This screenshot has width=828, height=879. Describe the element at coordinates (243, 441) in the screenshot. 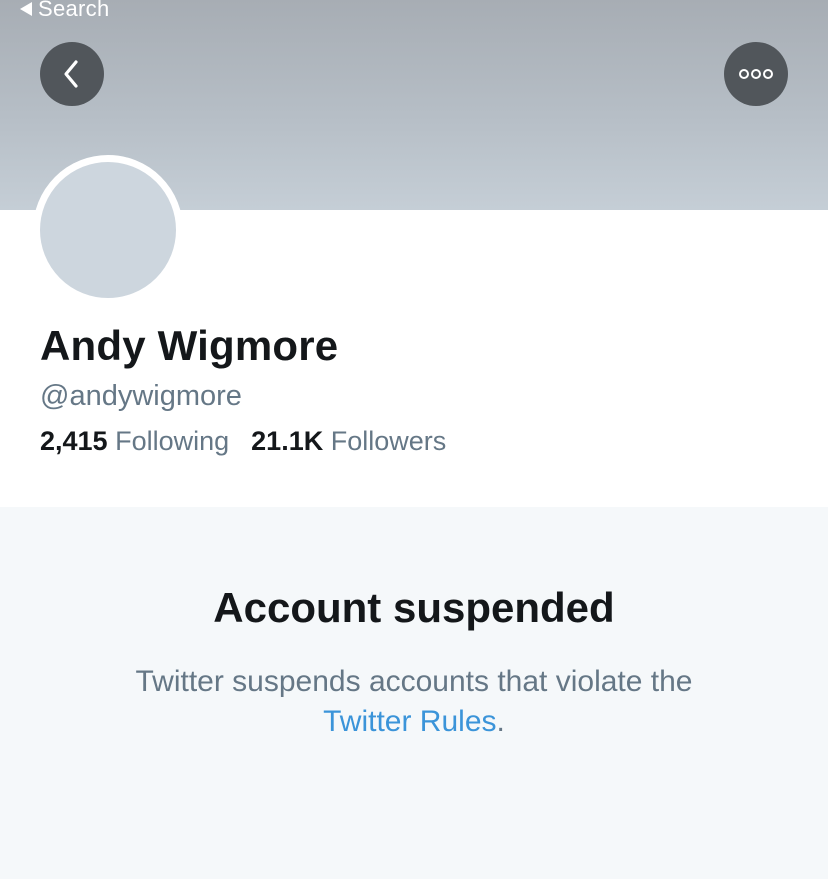

I see `profile-stats: 2,415 Following 21.1K Followers` at that location.